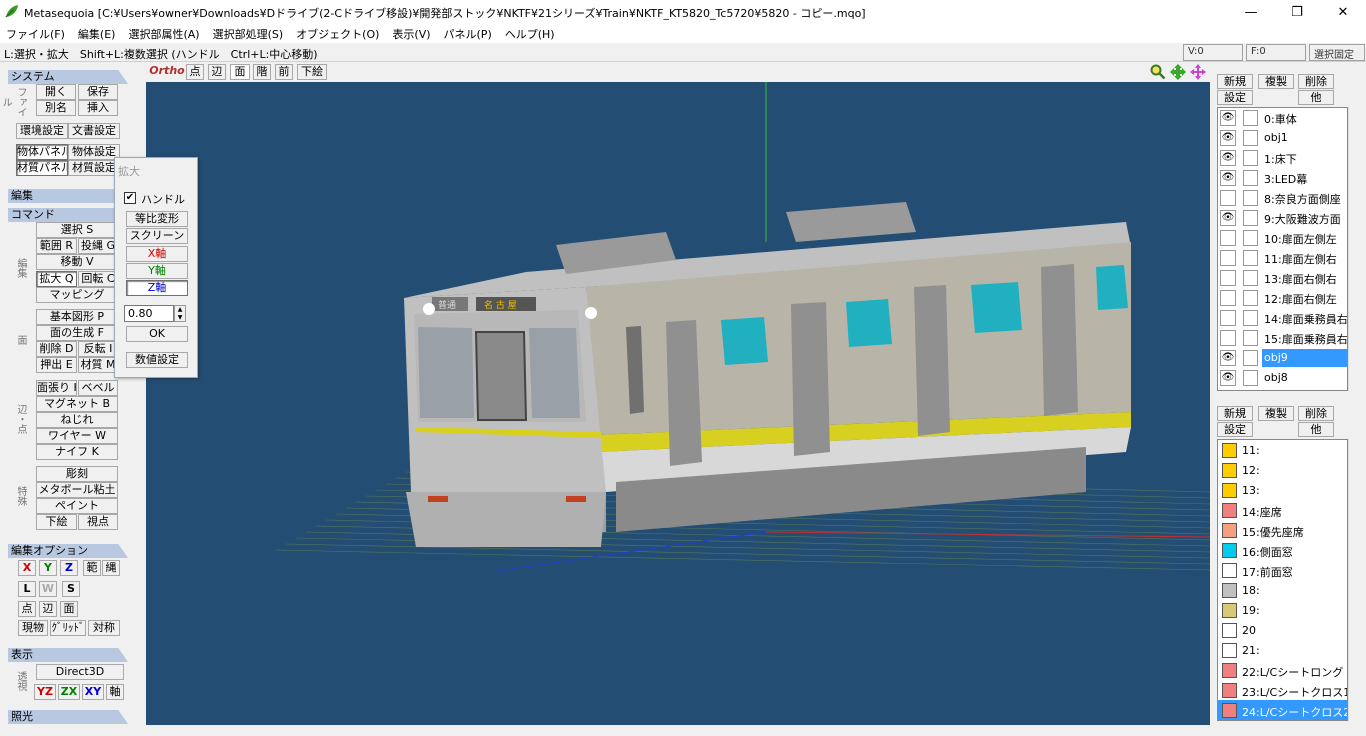 This screenshot has width=1366, height=736. I want to click on face-generate-button: 面の生成 F, so click(77, 333).